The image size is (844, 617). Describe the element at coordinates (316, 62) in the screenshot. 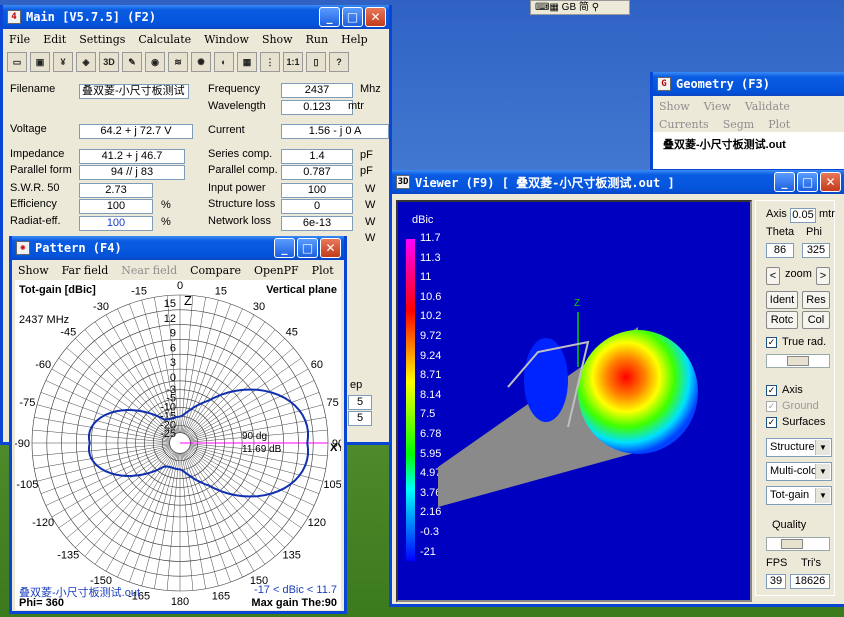

I see `book-icon: ▯` at that location.